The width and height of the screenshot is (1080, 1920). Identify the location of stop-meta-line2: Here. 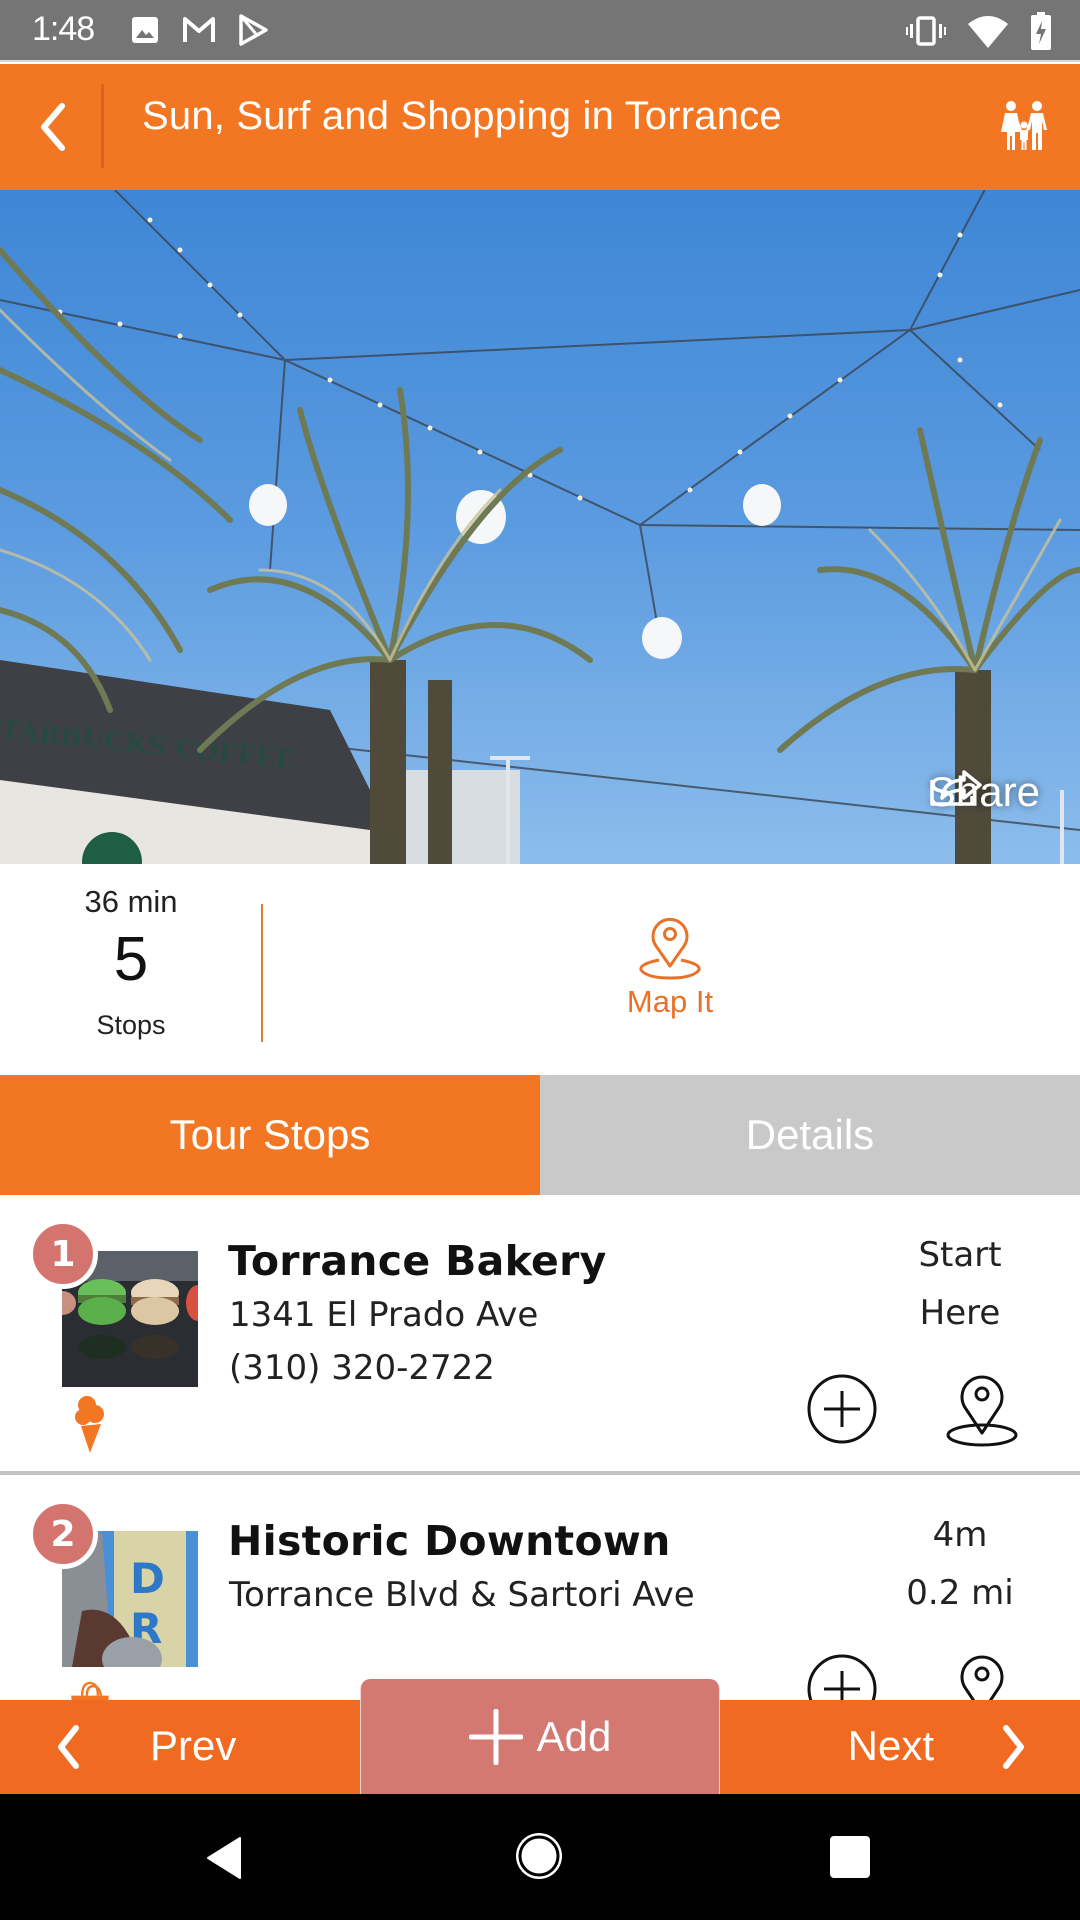
(960, 1313).